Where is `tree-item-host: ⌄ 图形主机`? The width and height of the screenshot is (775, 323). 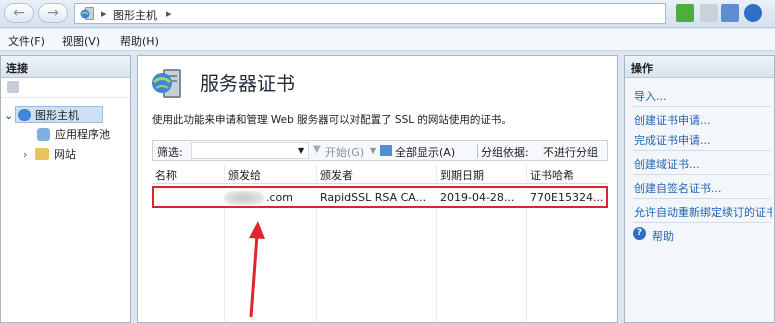
tree-item-host: ⌄ 图形主机 is located at coordinates (53, 114).